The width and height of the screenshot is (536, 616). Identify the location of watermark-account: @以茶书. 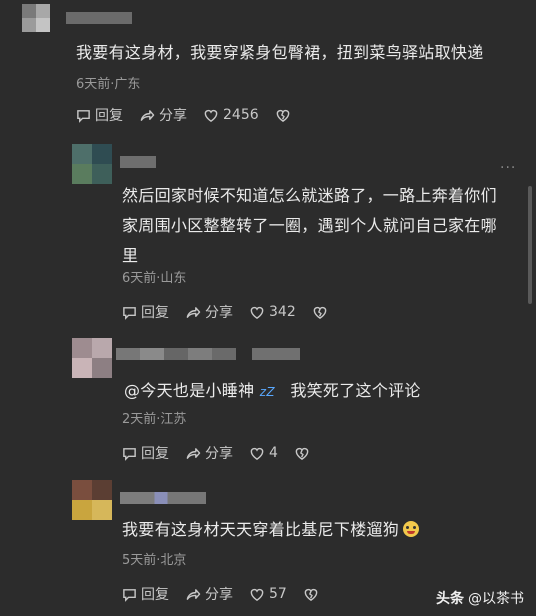
(496, 599).